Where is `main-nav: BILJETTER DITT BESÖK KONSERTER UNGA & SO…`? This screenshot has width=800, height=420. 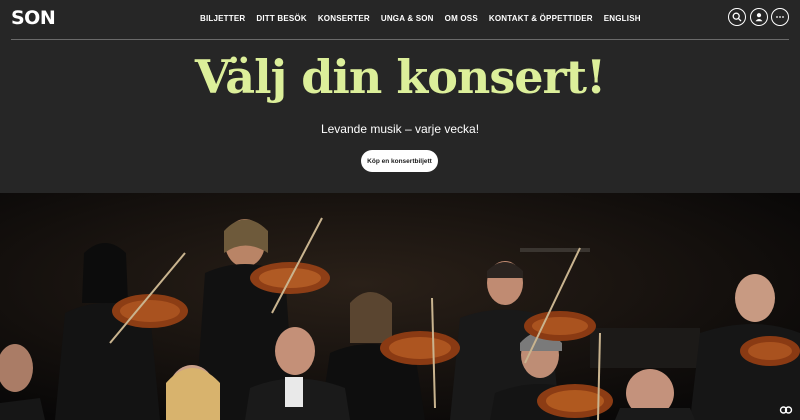
main-nav: BILJETTER DITT BESÖK KONSERTER UNGA & SO… is located at coordinates (420, 18).